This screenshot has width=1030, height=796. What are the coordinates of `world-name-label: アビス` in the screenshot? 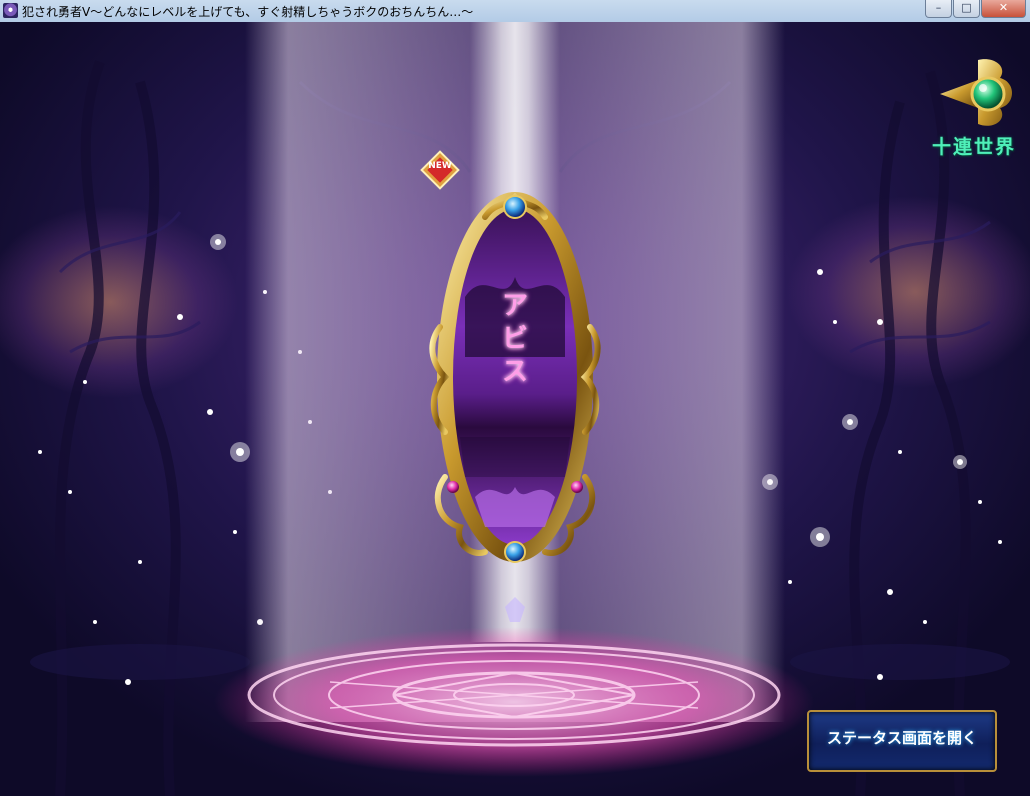 It's located at (514, 339).